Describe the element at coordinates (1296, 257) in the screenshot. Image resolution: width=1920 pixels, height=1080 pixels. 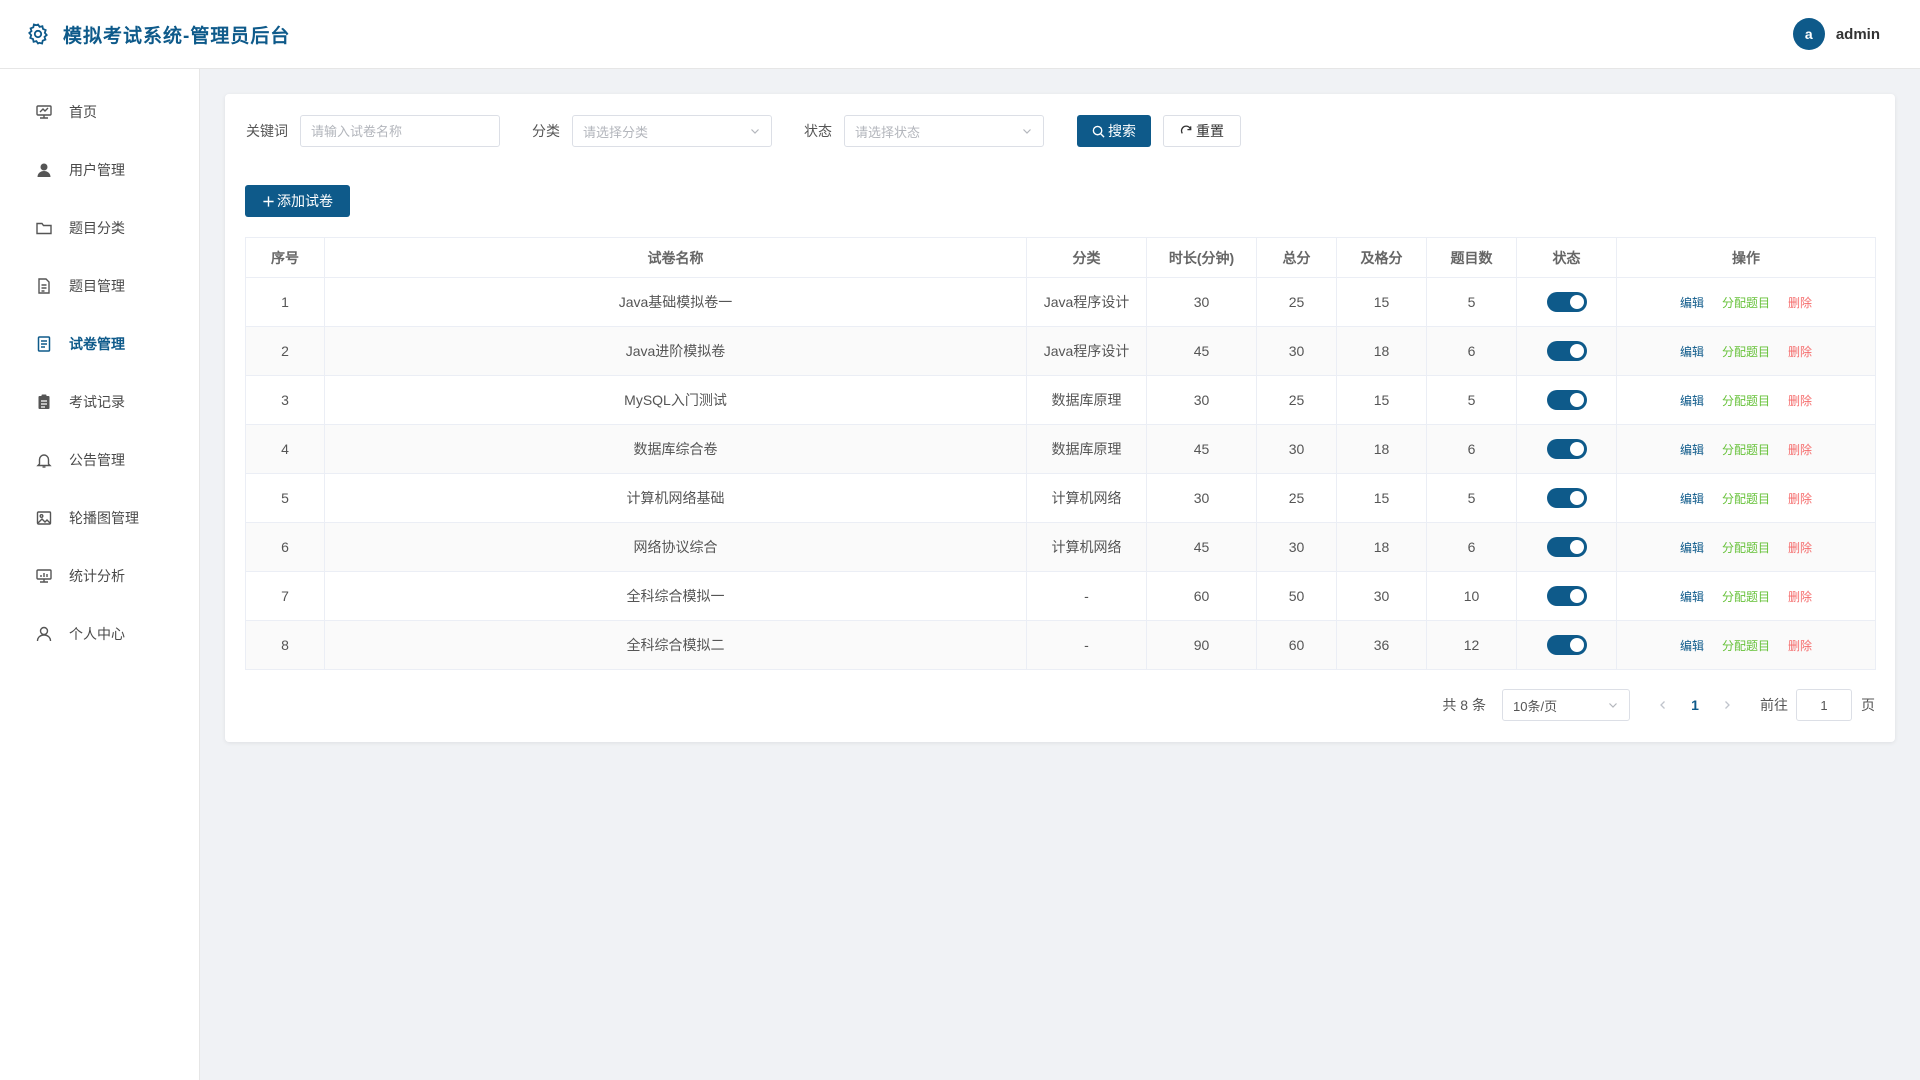
I see `header-total: 总分` at that location.